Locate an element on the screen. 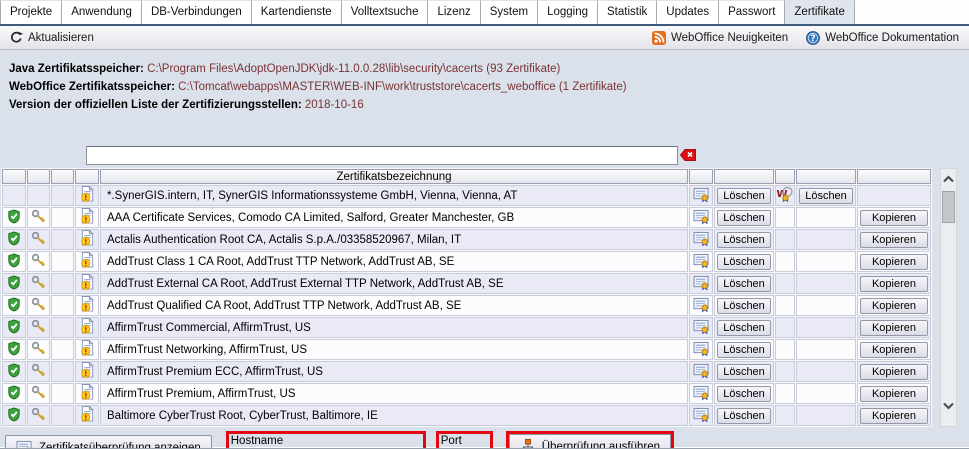  tab-updates: Updates is located at coordinates (688, 12).